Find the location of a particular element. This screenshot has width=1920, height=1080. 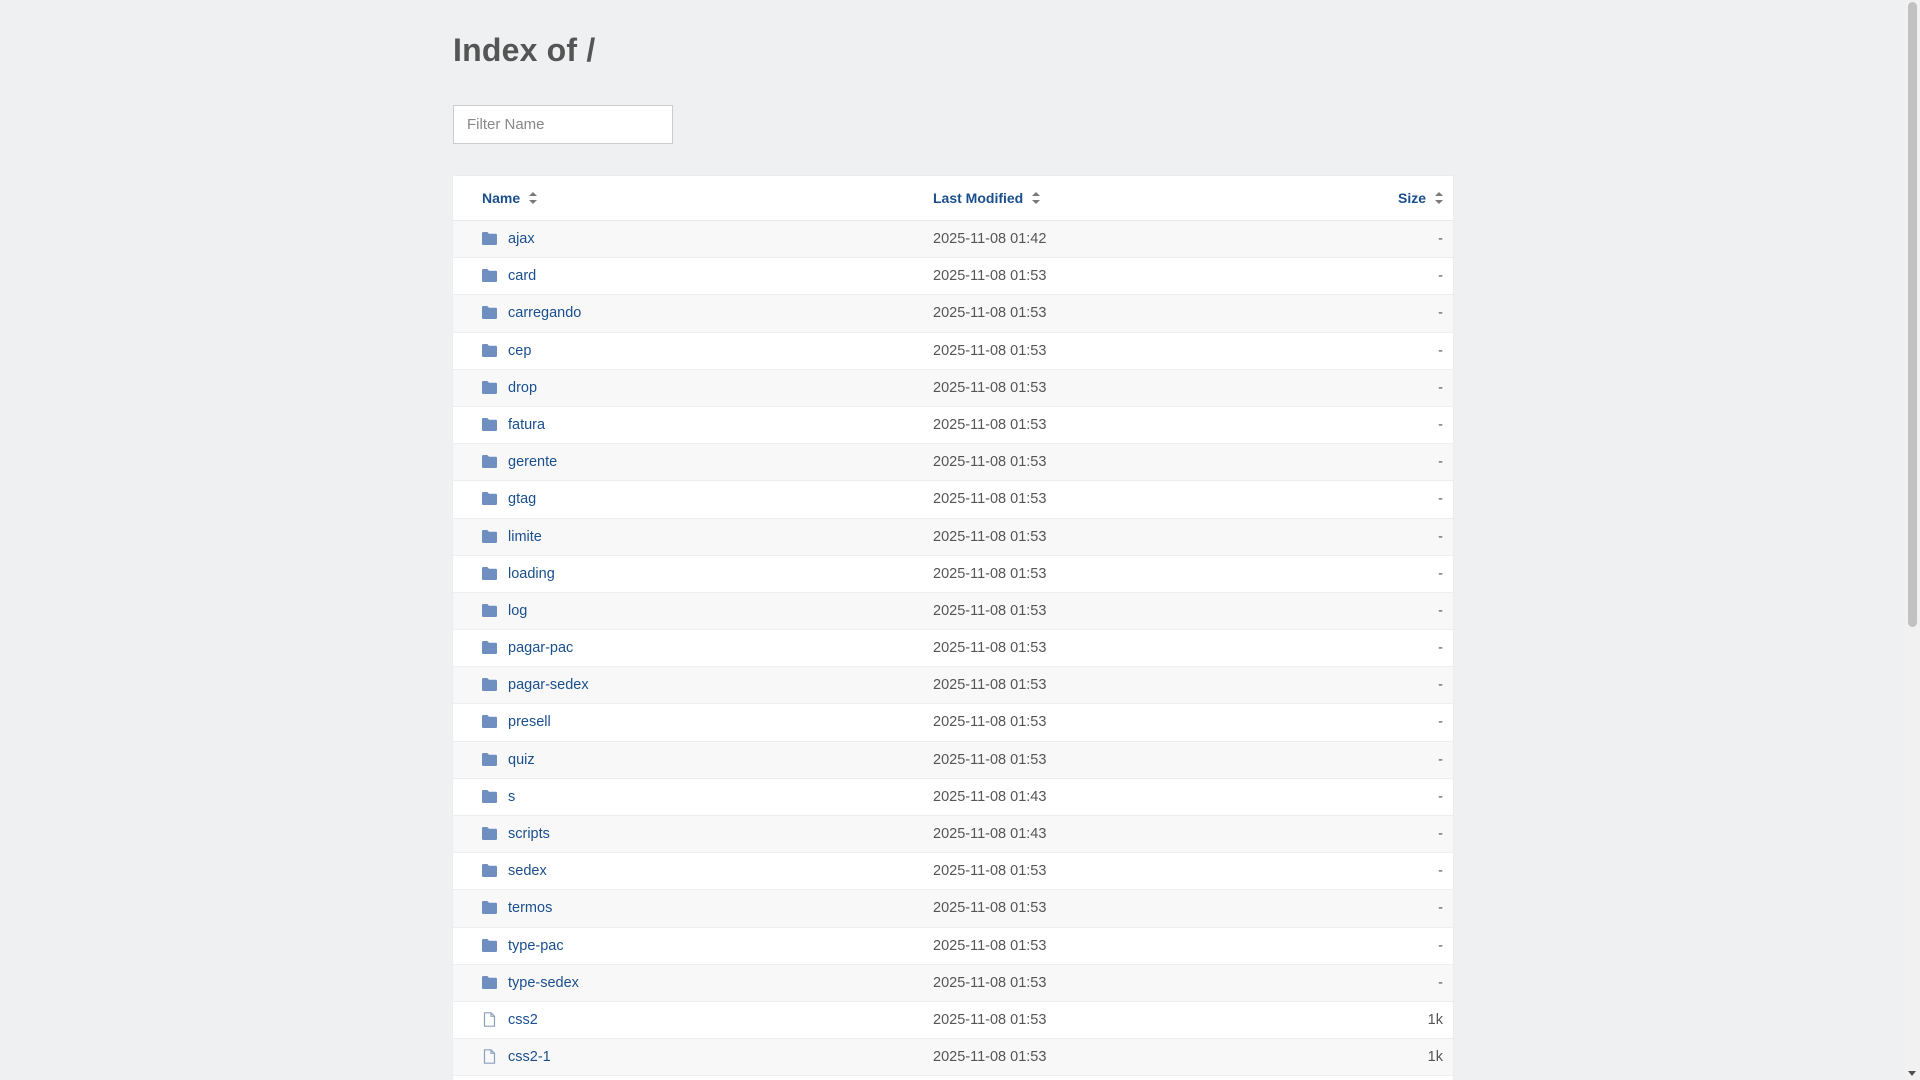

entry-name-link: presell is located at coordinates (529, 722).